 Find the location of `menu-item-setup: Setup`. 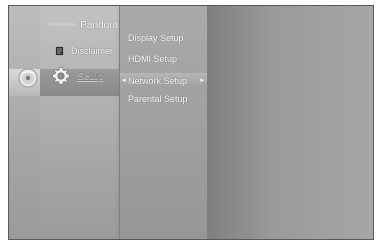

menu-item-setup: Setup is located at coordinates (77, 76).